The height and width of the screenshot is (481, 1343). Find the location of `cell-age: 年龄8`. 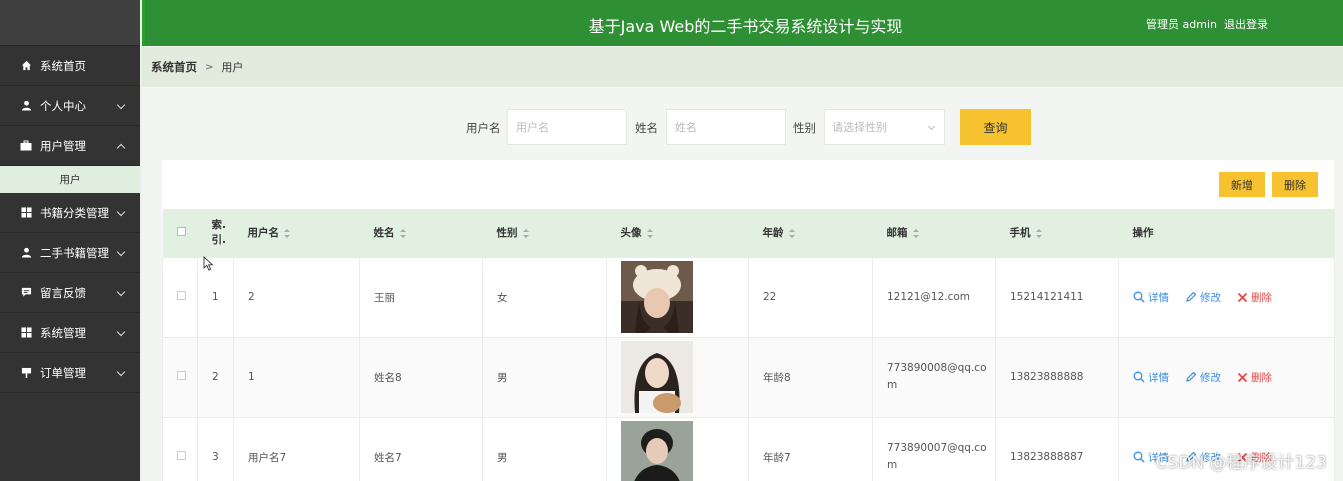

cell-age: 年龄8 is located at coordinates (810, 377).